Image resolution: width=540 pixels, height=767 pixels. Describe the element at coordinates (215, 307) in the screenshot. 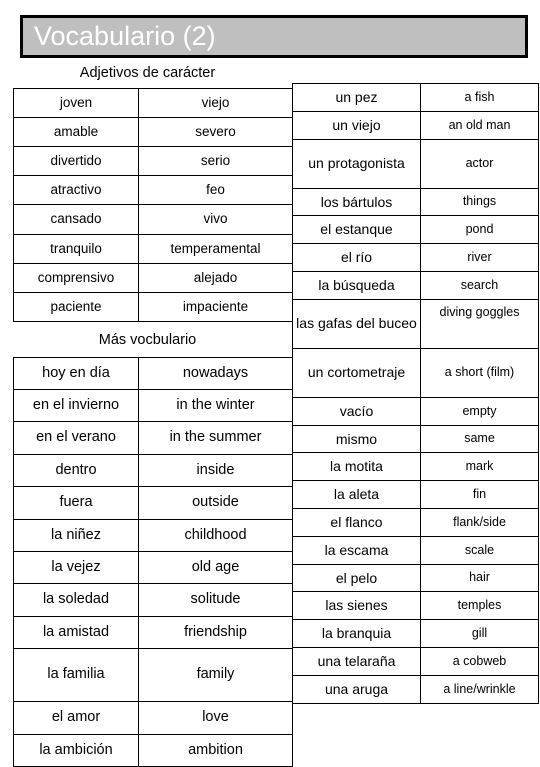

I see `cell-english: impaciente` at that location.